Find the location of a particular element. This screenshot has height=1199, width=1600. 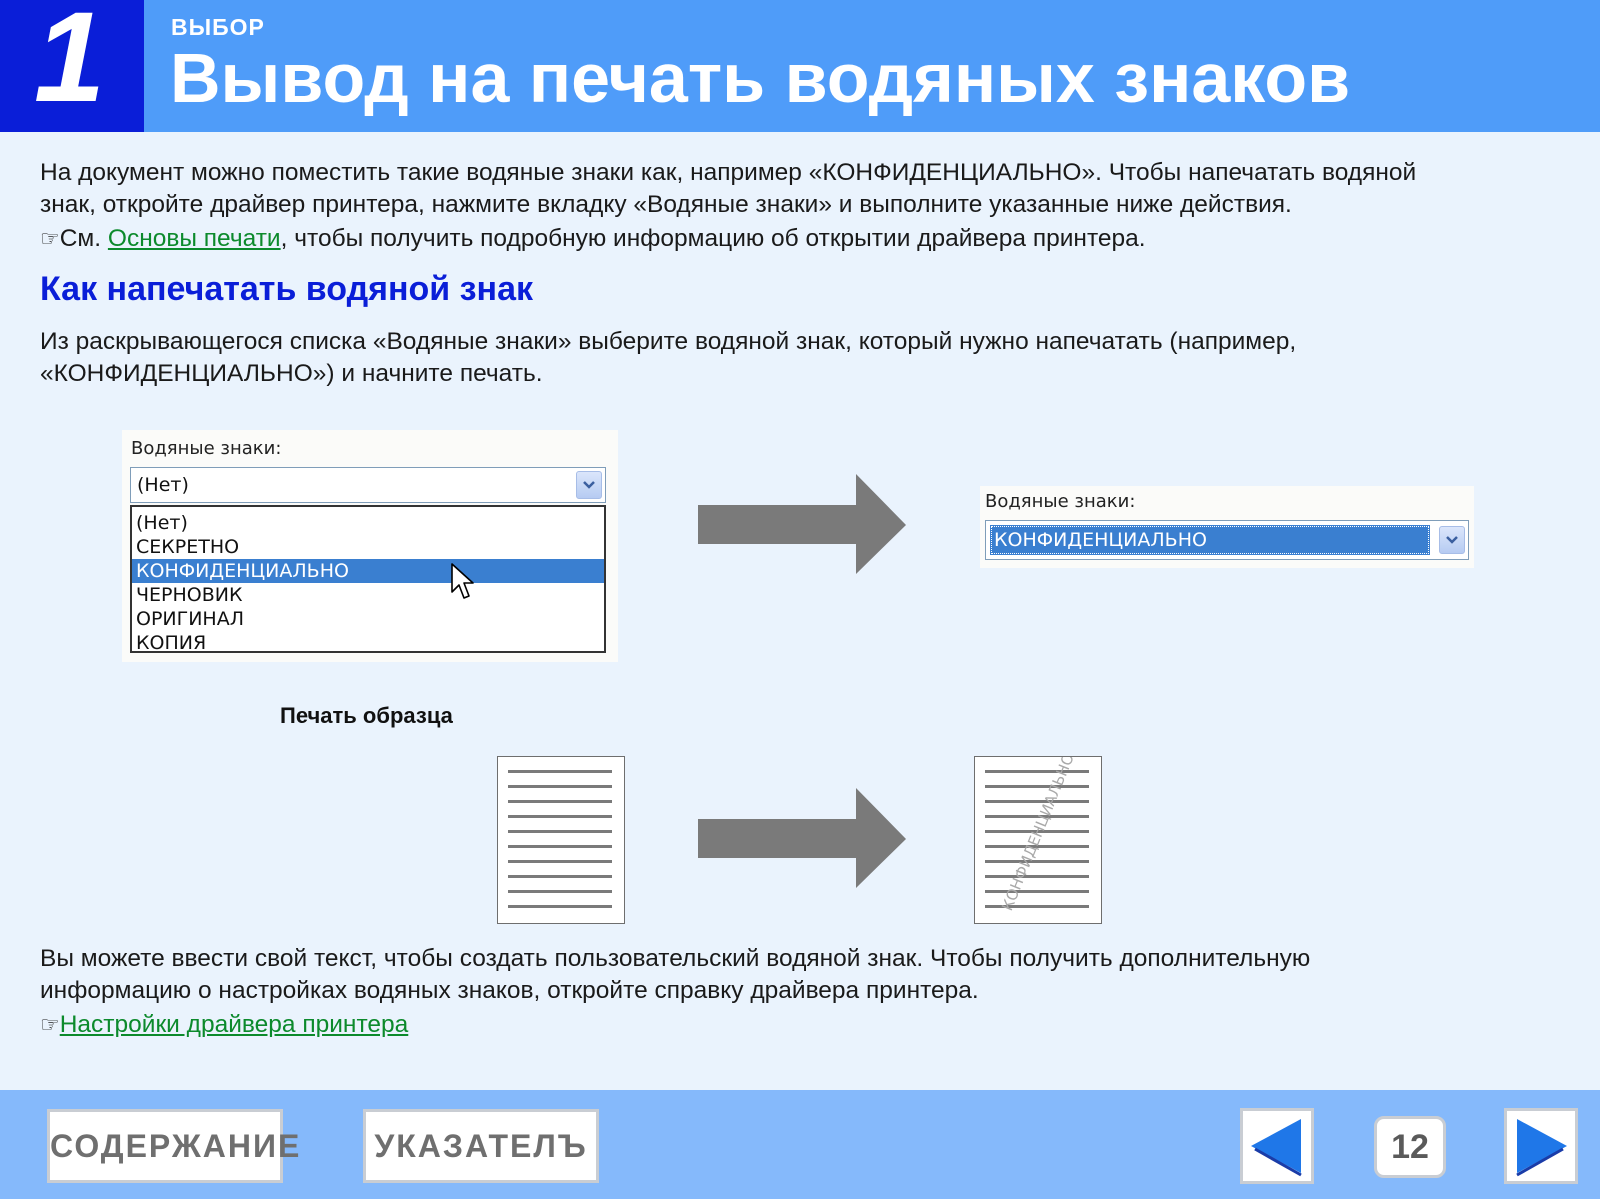

dropdown-current-value: (Нет) is located at coordinates (163, 485).